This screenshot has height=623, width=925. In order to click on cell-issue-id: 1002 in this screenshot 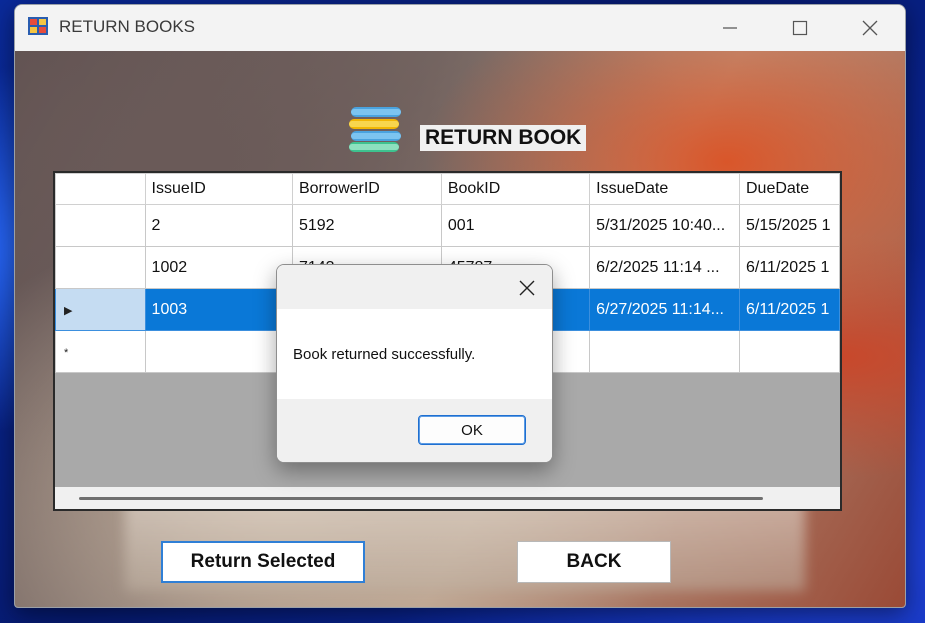, I will do `click(218, 267)`.